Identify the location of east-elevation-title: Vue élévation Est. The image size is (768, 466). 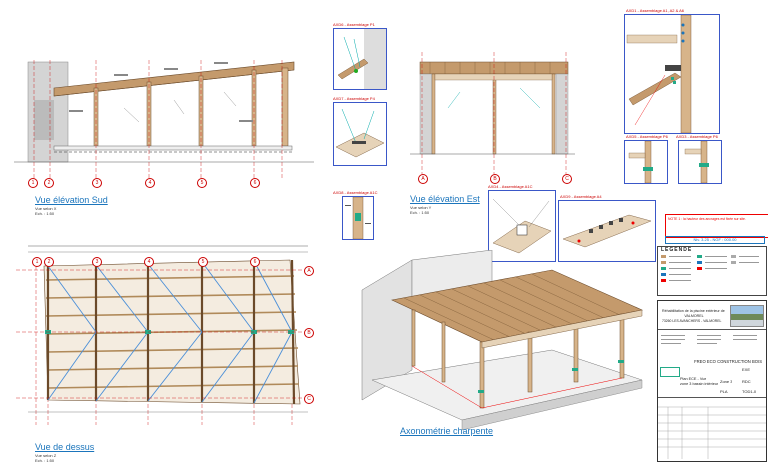
(445, 199).